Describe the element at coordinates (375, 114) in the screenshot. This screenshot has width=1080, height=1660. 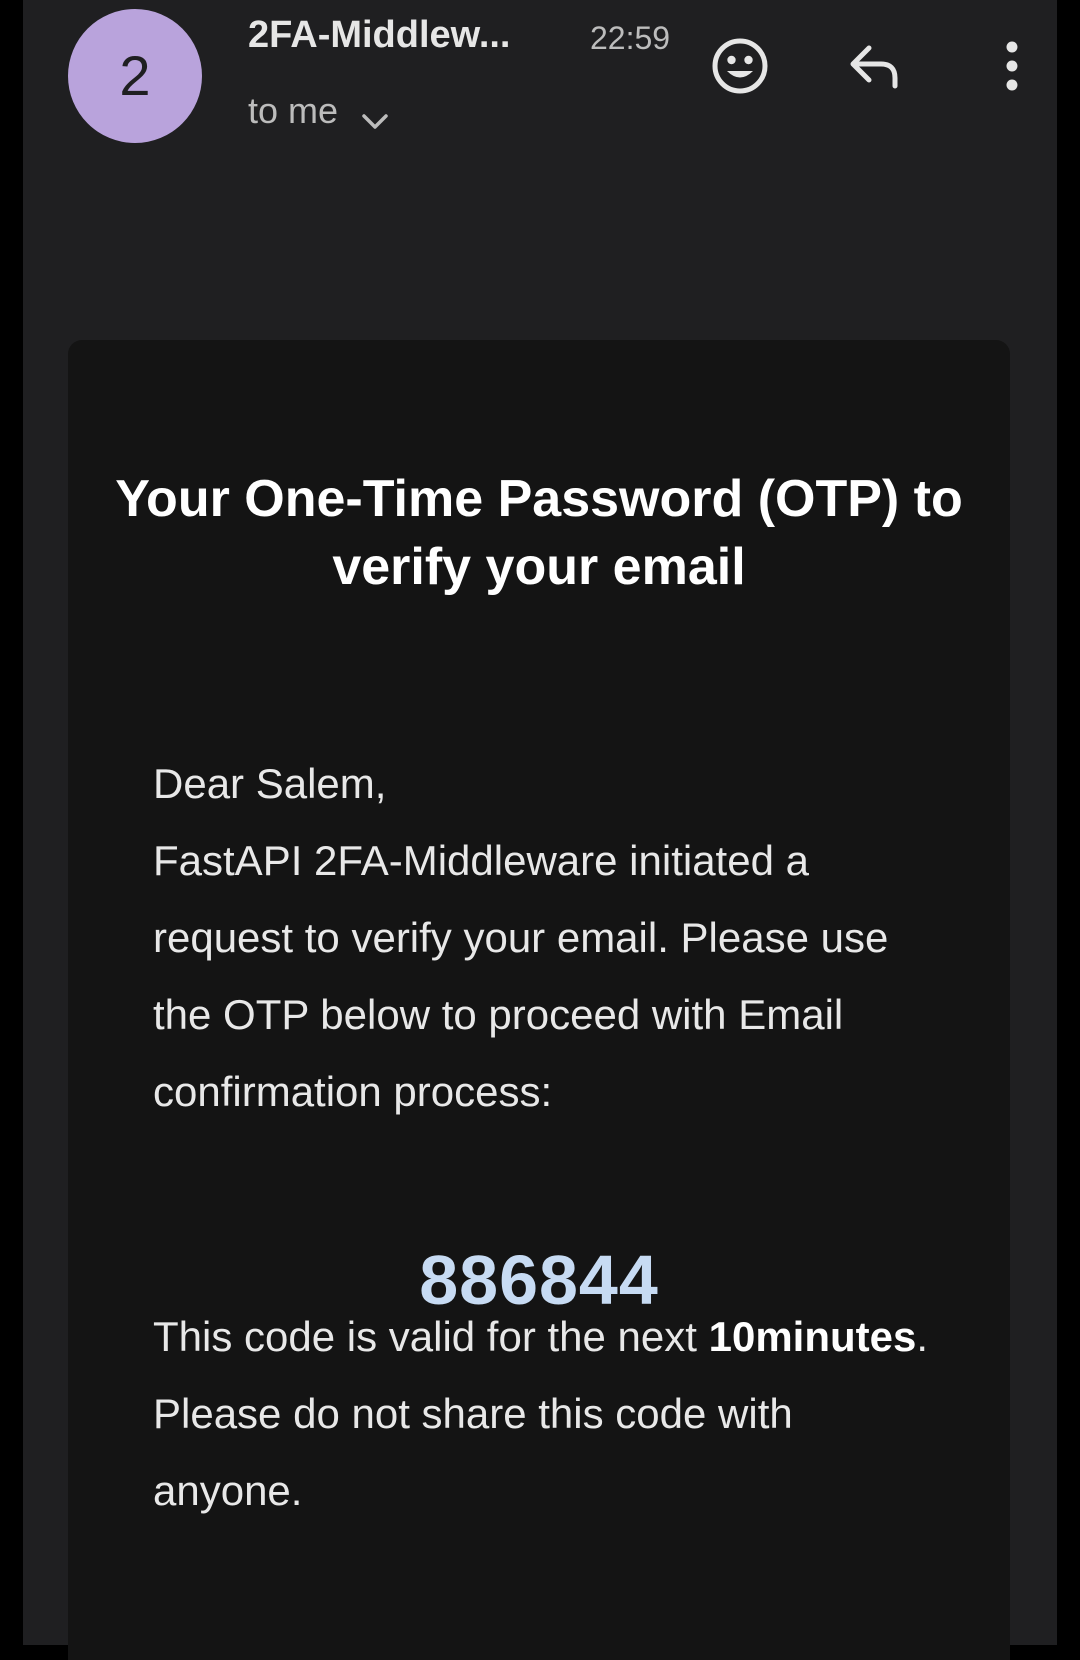
I see `chevron-down-icon` at that location.